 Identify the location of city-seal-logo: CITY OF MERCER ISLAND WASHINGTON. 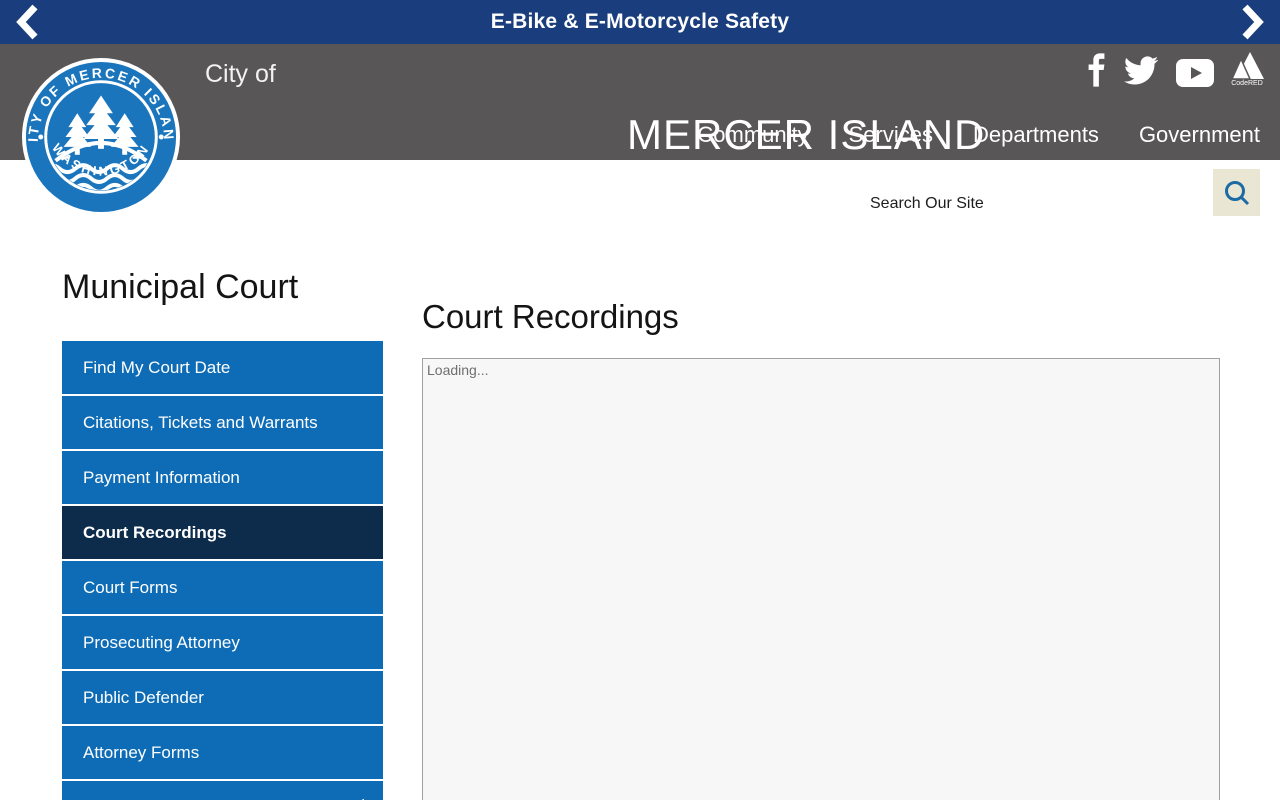
(101, 137).